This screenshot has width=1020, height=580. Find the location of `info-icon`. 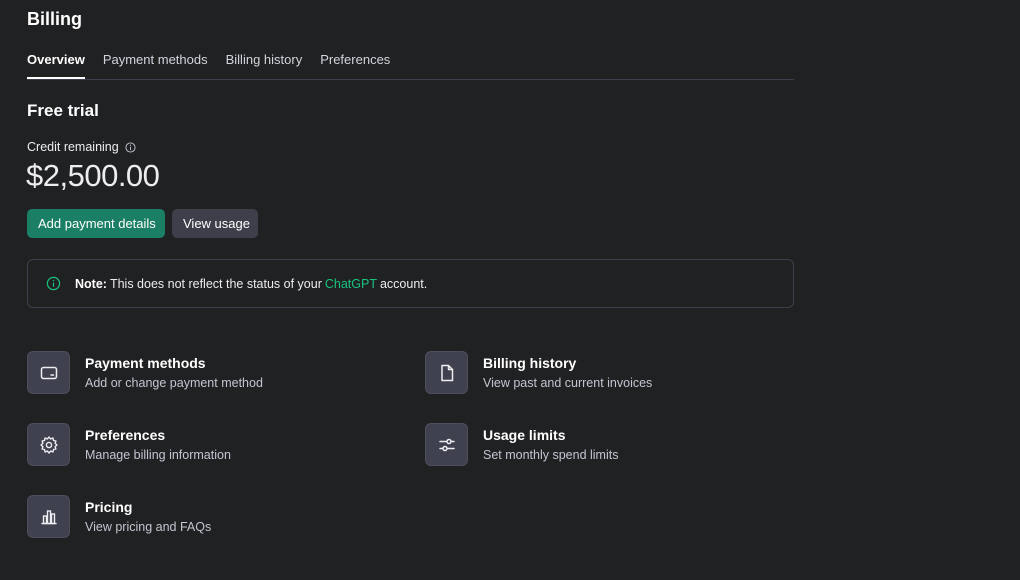

info-icon is located at coordinates (130, 147).